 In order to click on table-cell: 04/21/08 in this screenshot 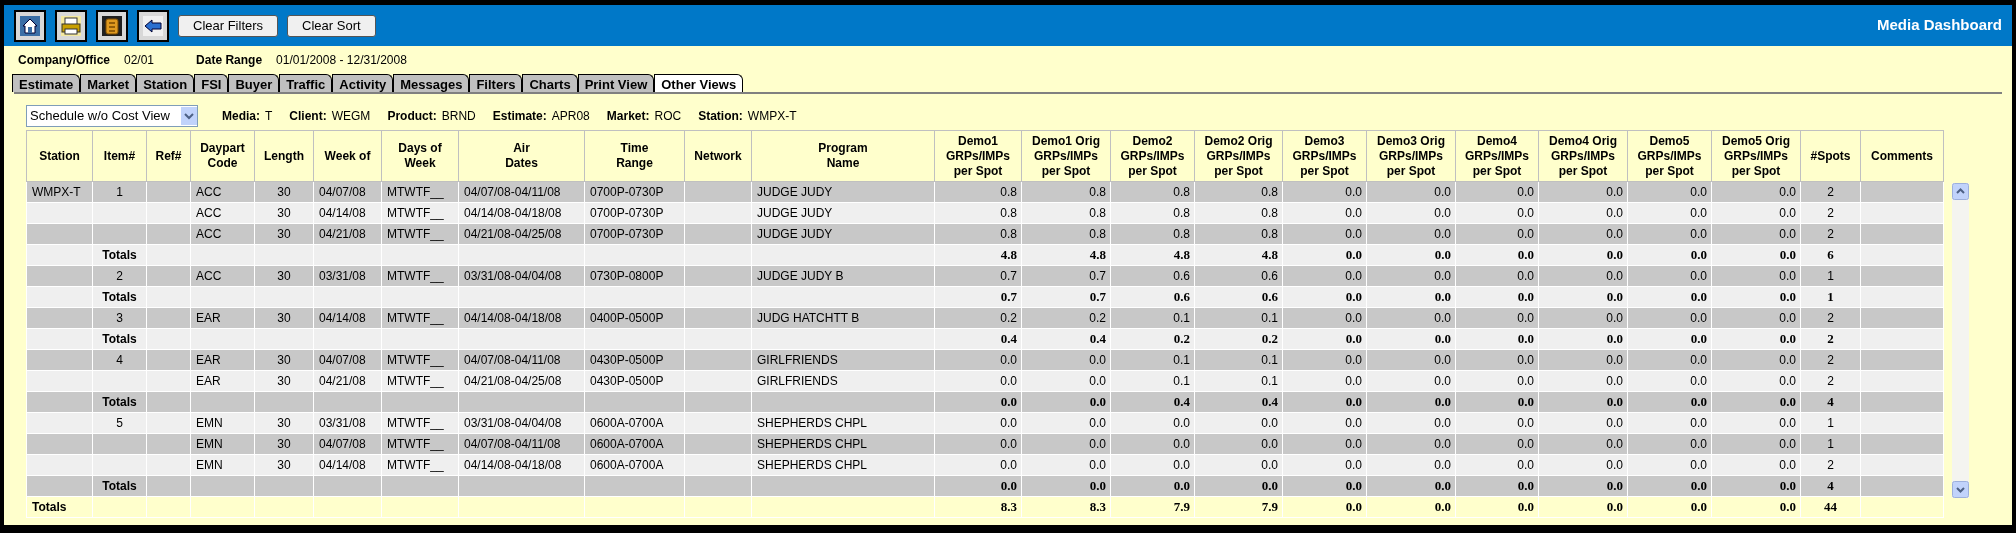, I will do `click(347, 381)`.